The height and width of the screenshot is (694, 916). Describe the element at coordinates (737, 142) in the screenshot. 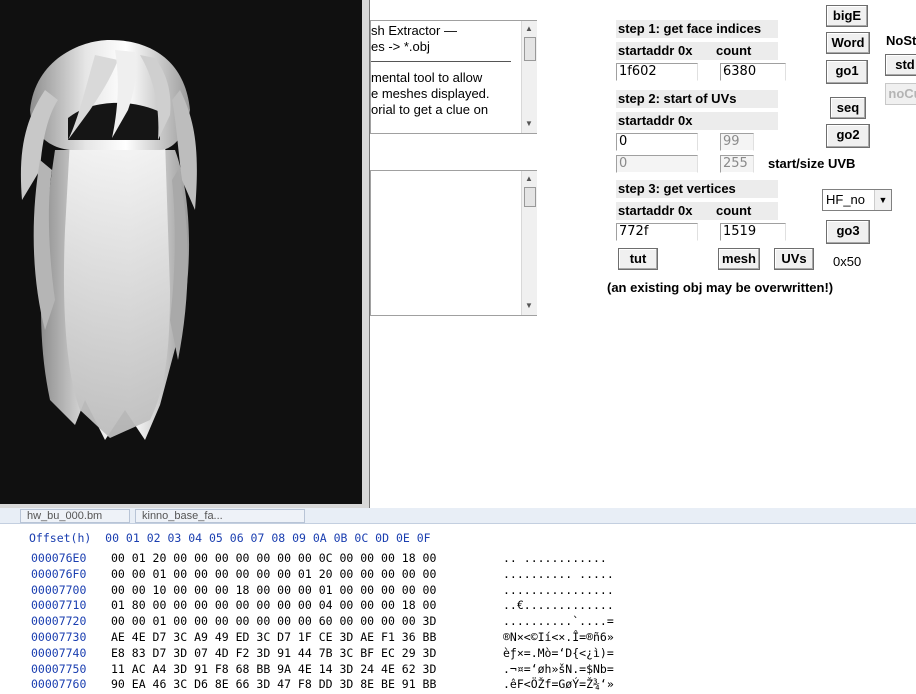

I see `step2-uv-count-field: 99` at that location.